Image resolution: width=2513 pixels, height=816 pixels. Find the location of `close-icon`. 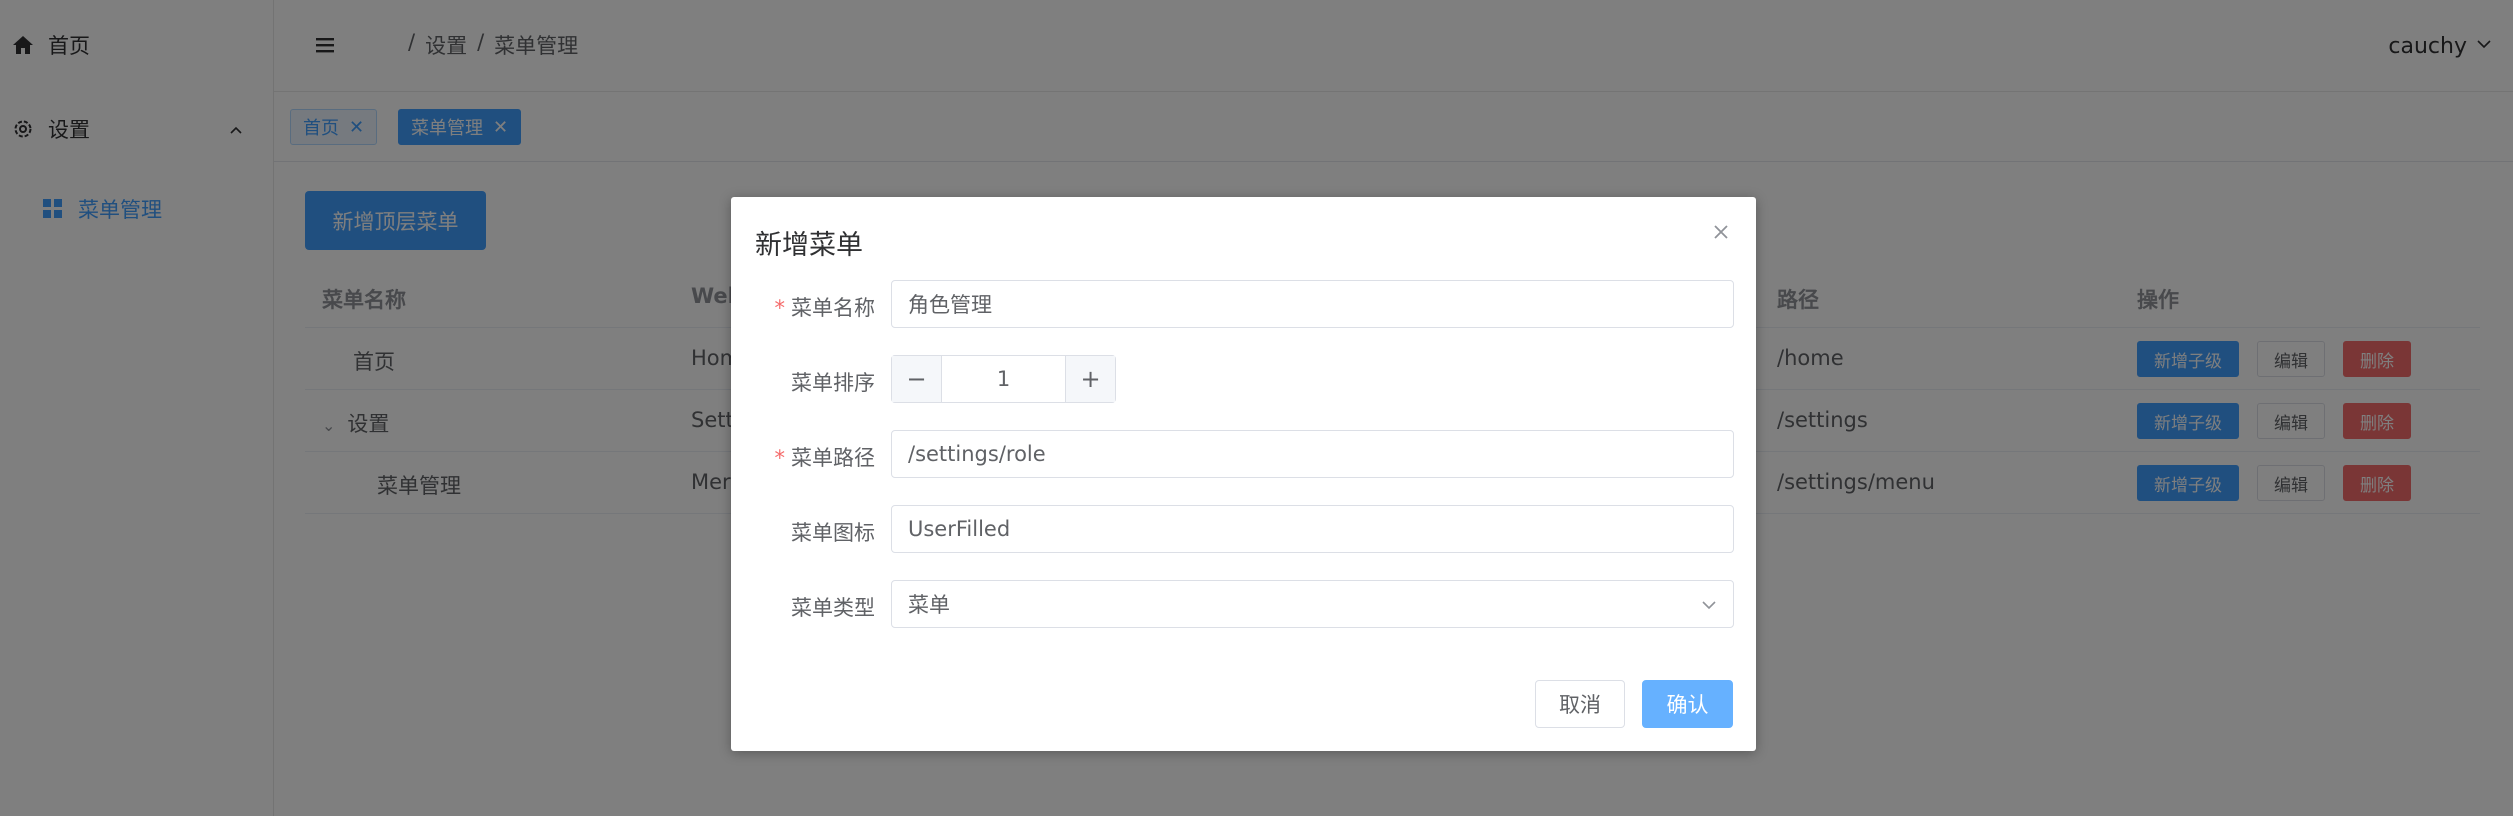

close-icon is located at coordinates (1721, 232).